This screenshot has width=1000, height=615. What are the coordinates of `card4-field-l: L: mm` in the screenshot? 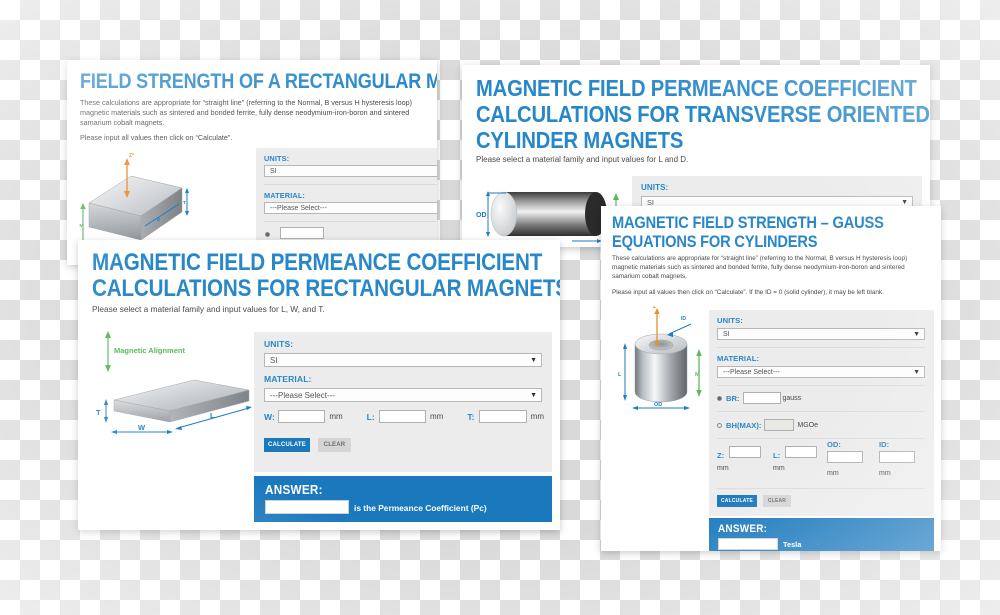 It's located at (795, 458).